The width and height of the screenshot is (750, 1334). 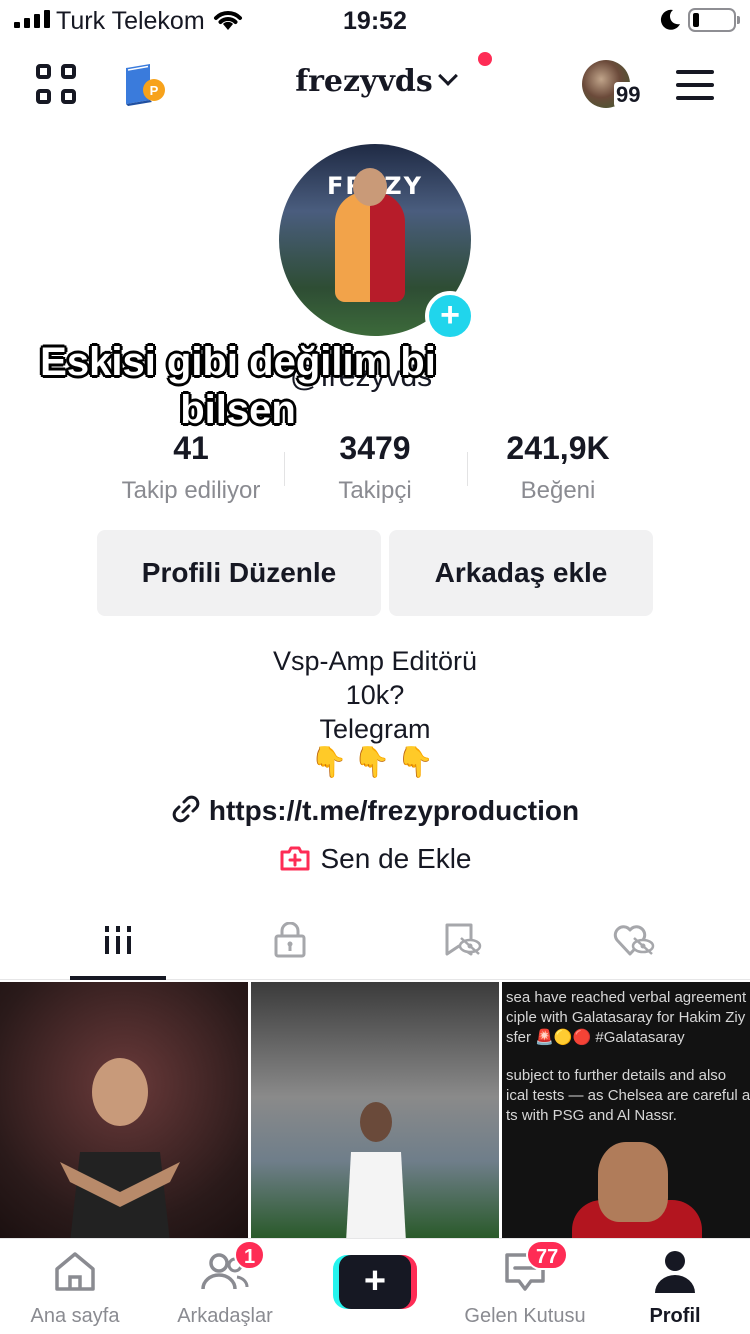 I want to click on add-friend-button: Arkadaş ekle, so click(x=521, y=573).